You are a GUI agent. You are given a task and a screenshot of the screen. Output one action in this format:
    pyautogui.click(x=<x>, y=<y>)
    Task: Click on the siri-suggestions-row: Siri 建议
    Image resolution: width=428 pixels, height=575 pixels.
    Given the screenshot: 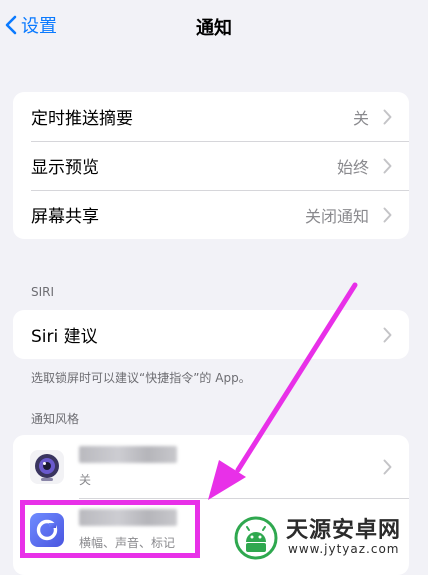 What is the action you would take?
    pyautogui.click(x=211, y=334)
    